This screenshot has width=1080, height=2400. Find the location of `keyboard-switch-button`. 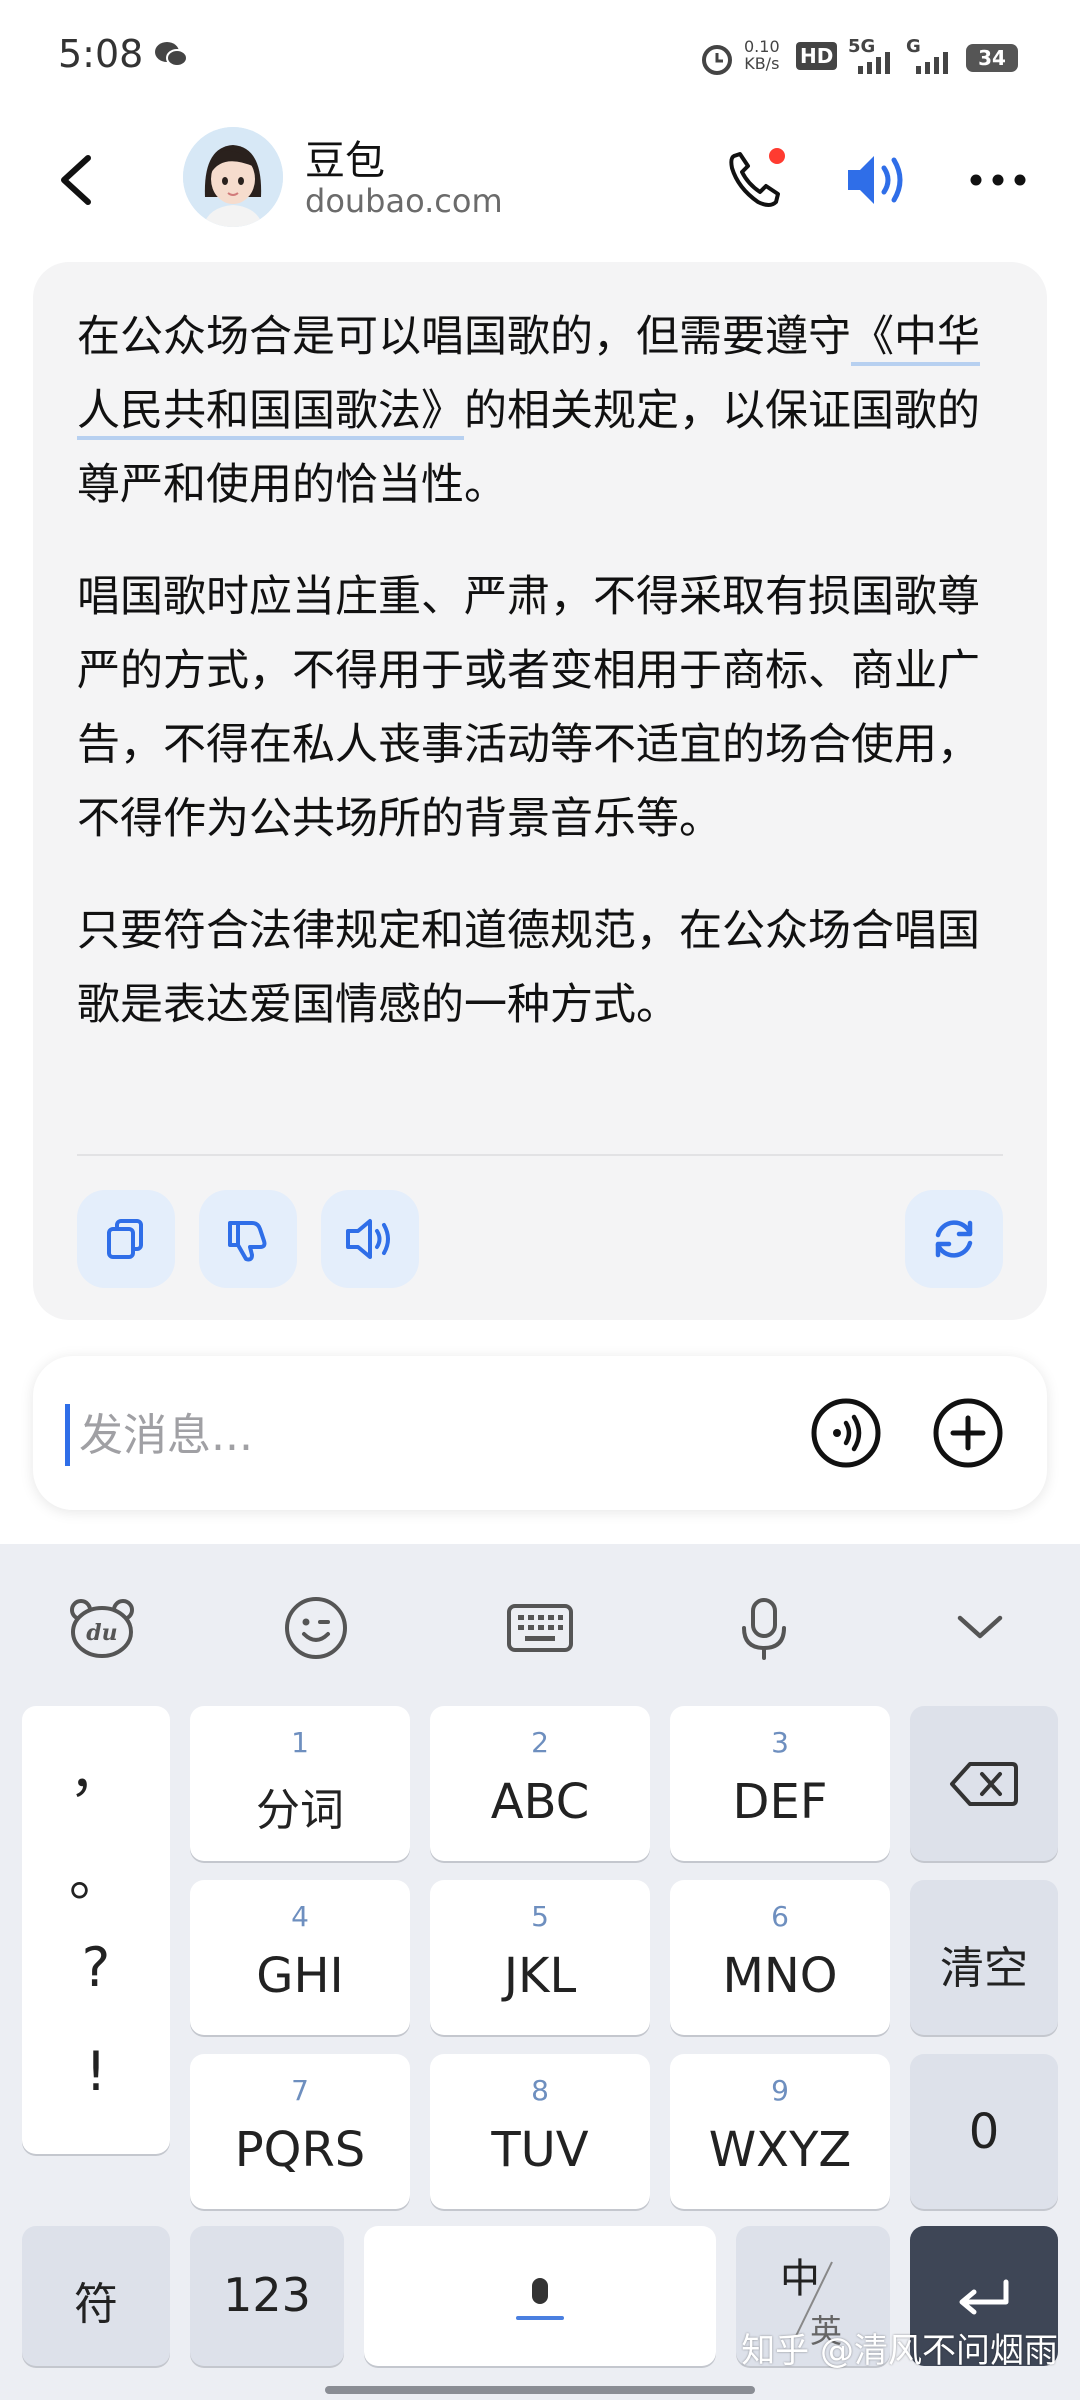

keyboard-switch-button is located at coordinates (540, 1628).